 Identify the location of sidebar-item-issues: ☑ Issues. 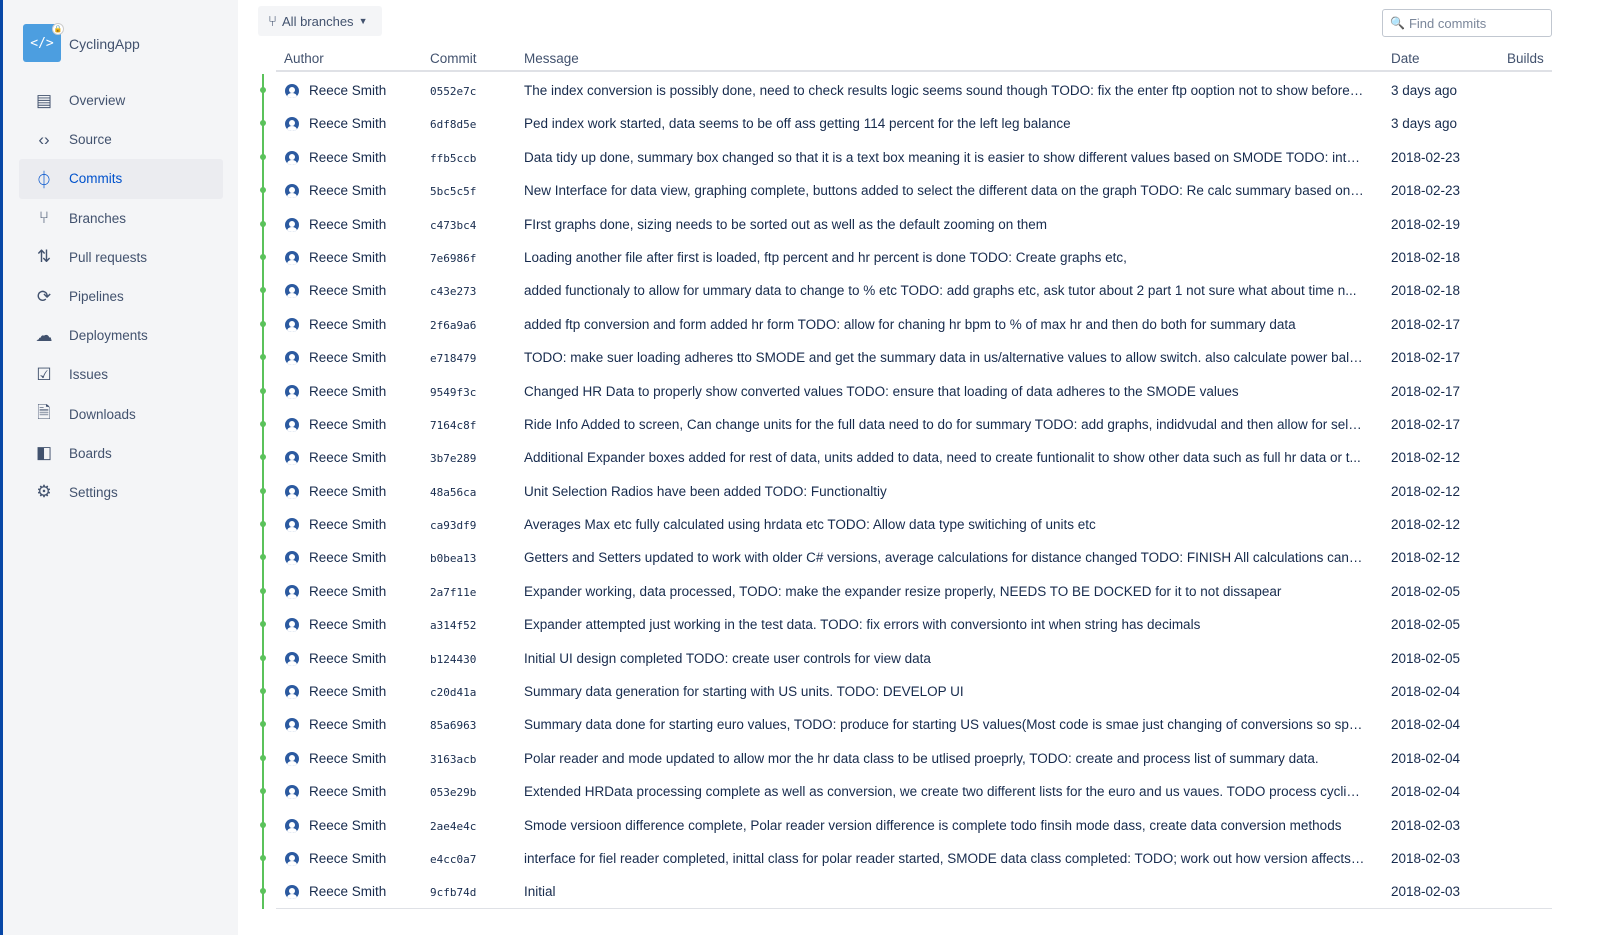
(121, 374).